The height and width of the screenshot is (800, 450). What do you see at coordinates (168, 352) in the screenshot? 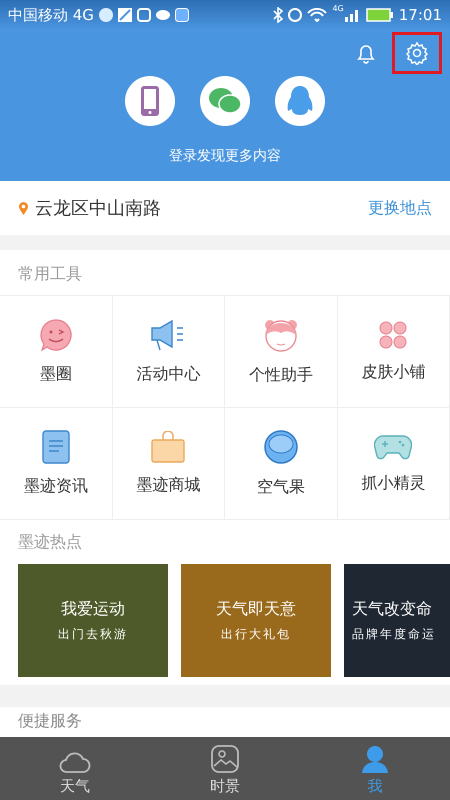
I see `tool-item: 活动中心` at bounding box center [168, 352].